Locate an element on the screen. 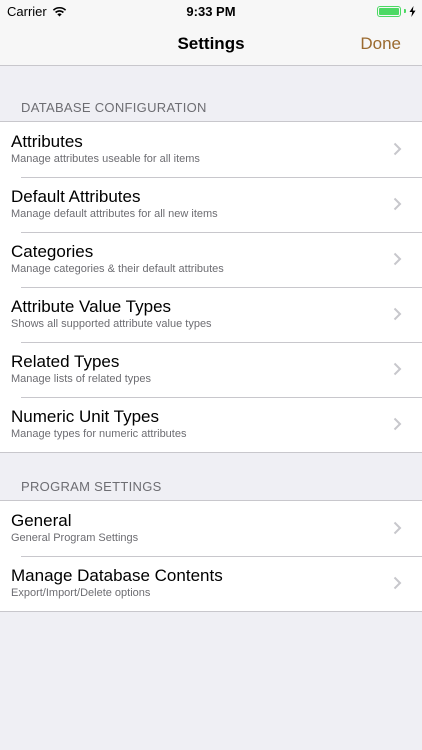  status-right is located at coordinates (396, 11).